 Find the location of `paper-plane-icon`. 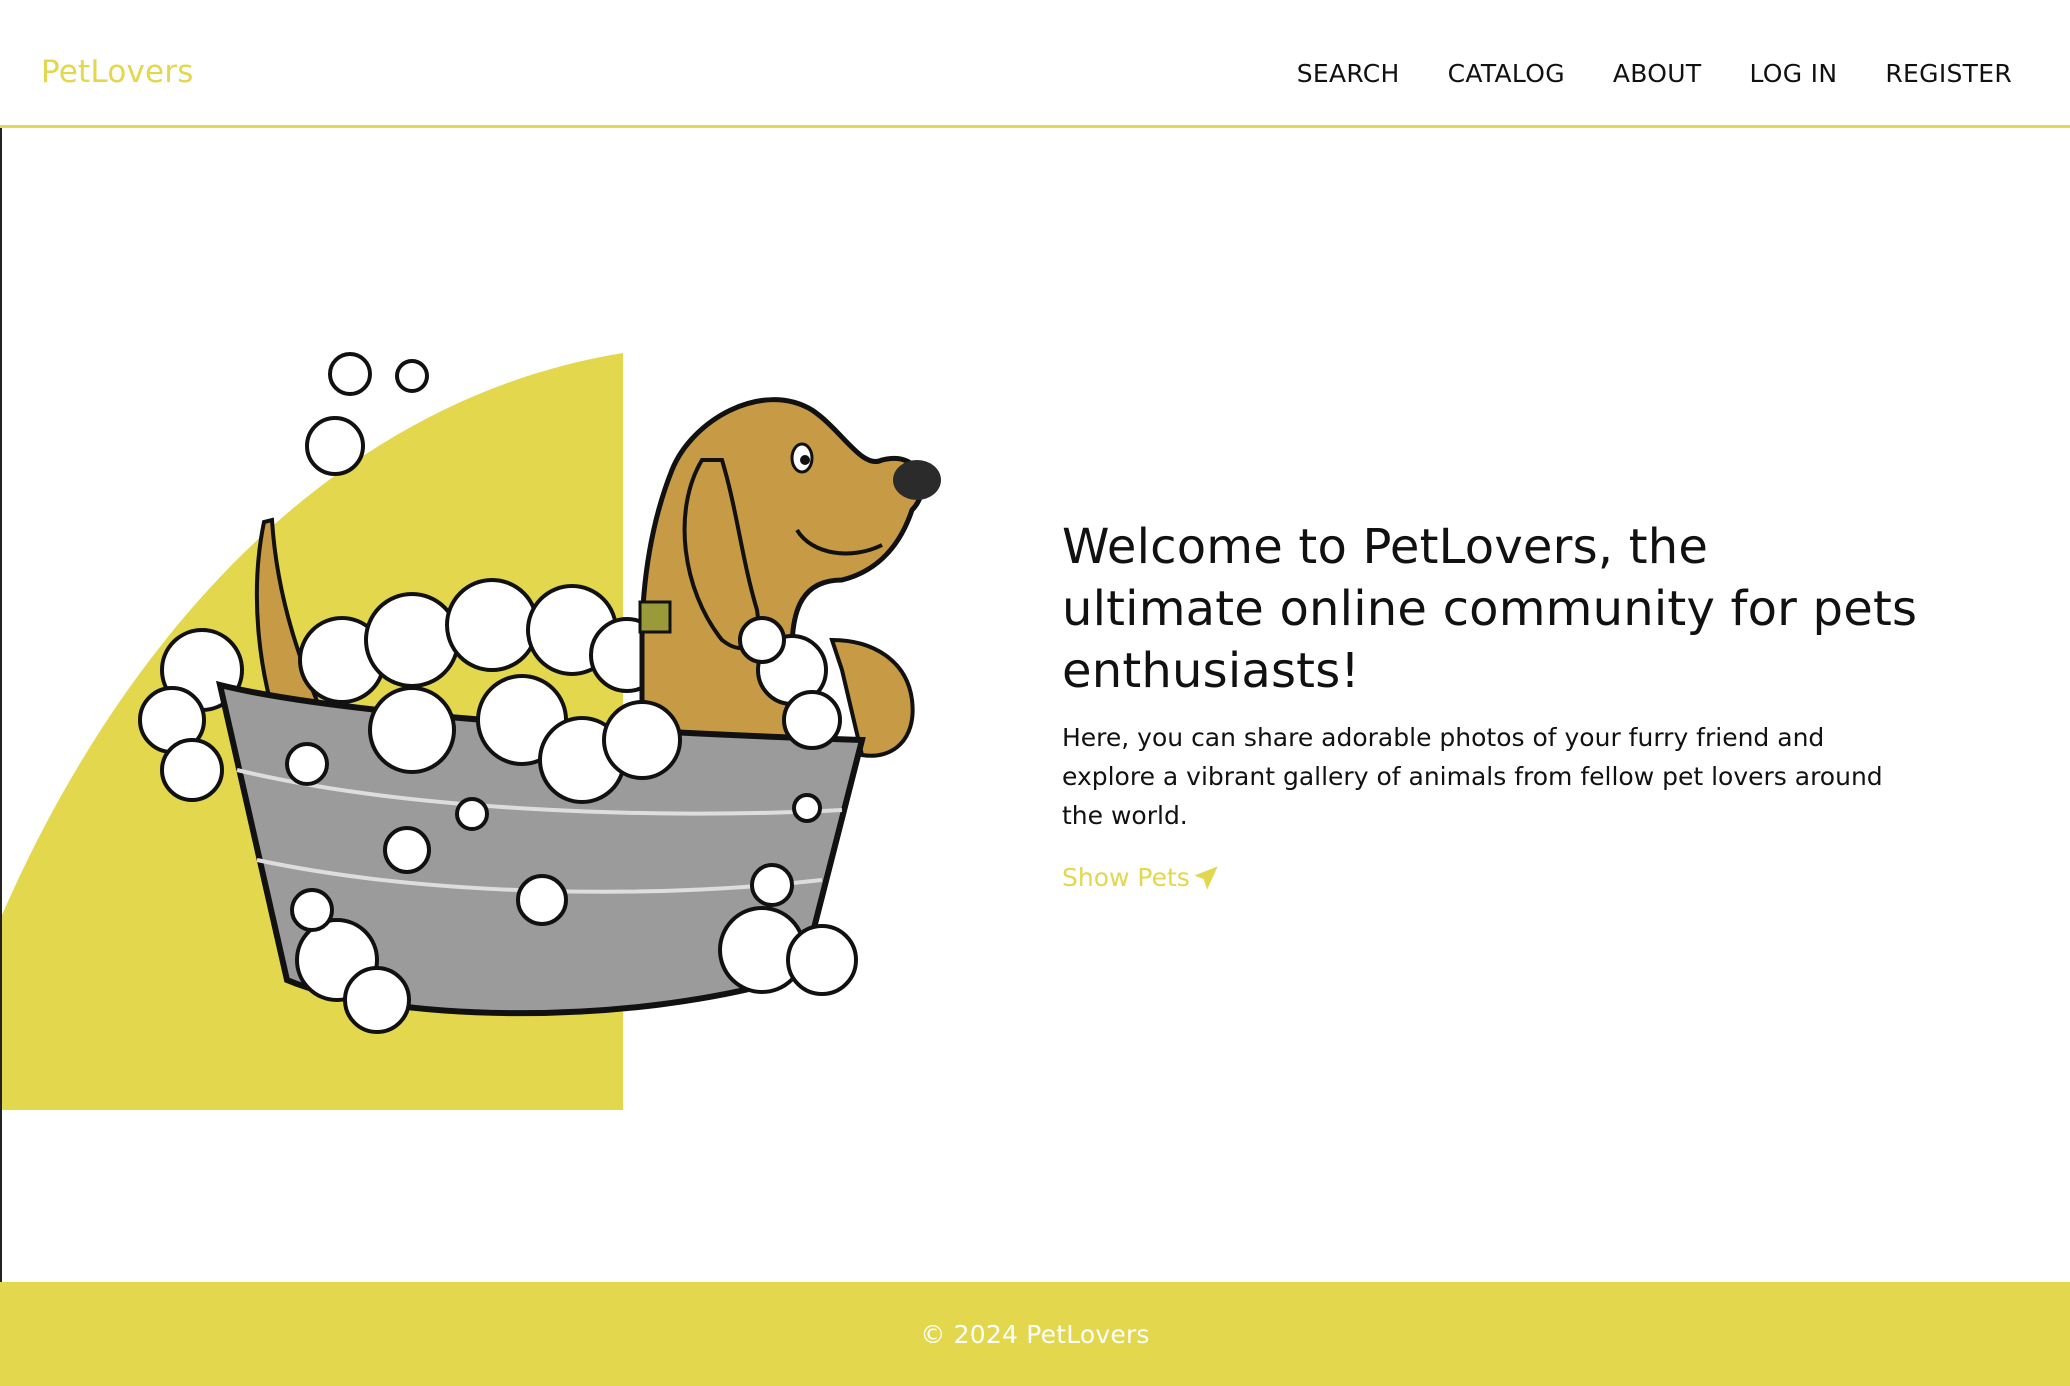

paper-plane-icon is located at coordinates (1206, 877).